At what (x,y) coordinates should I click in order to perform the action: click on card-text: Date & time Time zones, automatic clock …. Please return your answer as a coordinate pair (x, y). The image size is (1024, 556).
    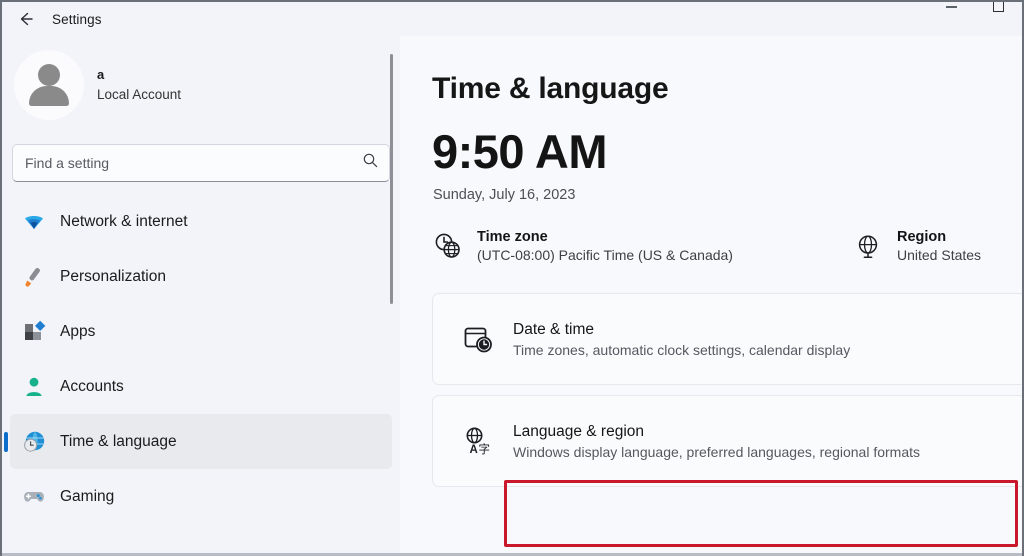
    Looking at the image, I should click on (681, 339).